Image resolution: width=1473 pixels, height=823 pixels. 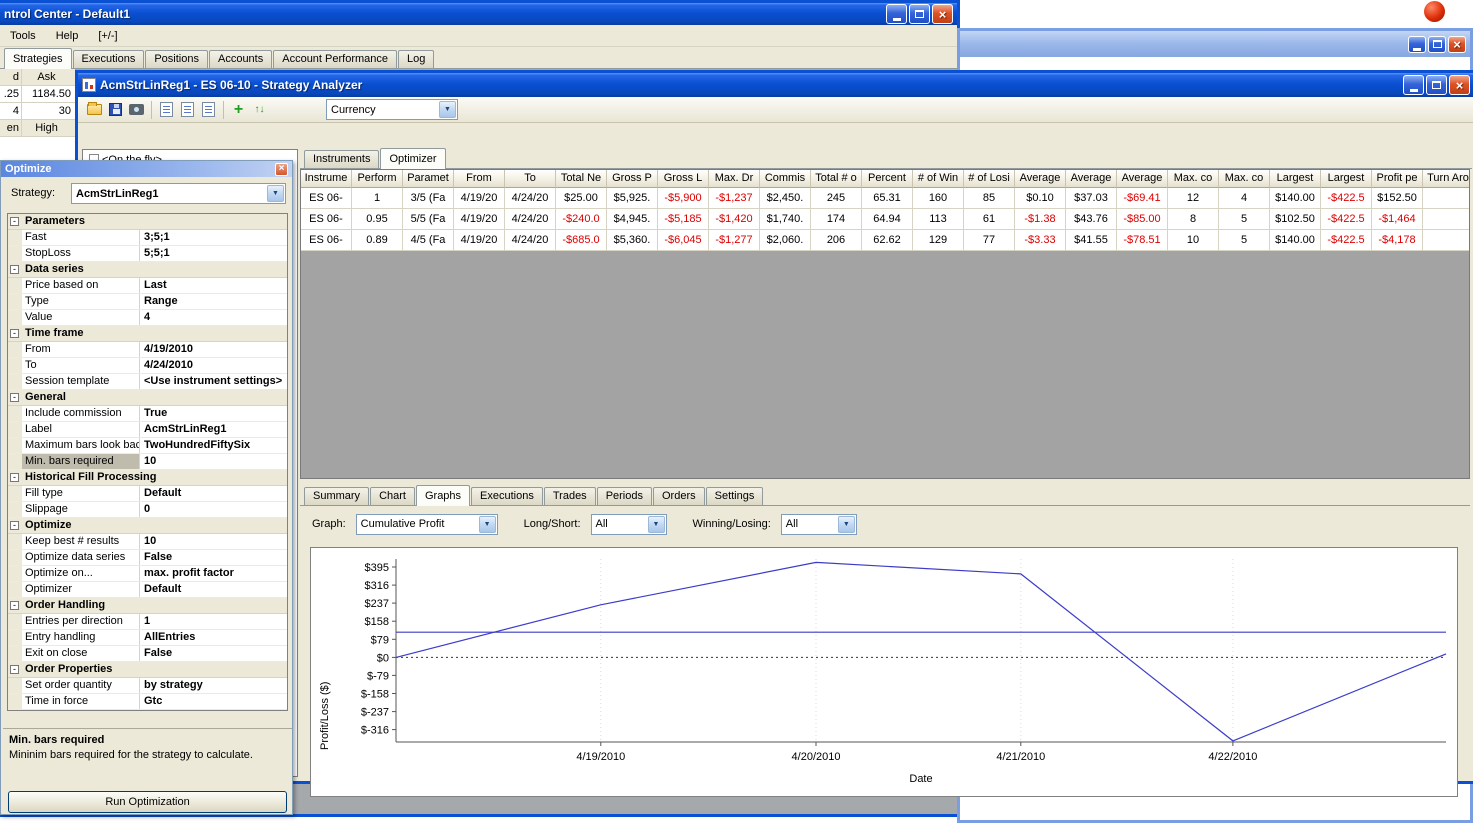 I want to click on tab-periods: Periods, so click(x=624, y=496).